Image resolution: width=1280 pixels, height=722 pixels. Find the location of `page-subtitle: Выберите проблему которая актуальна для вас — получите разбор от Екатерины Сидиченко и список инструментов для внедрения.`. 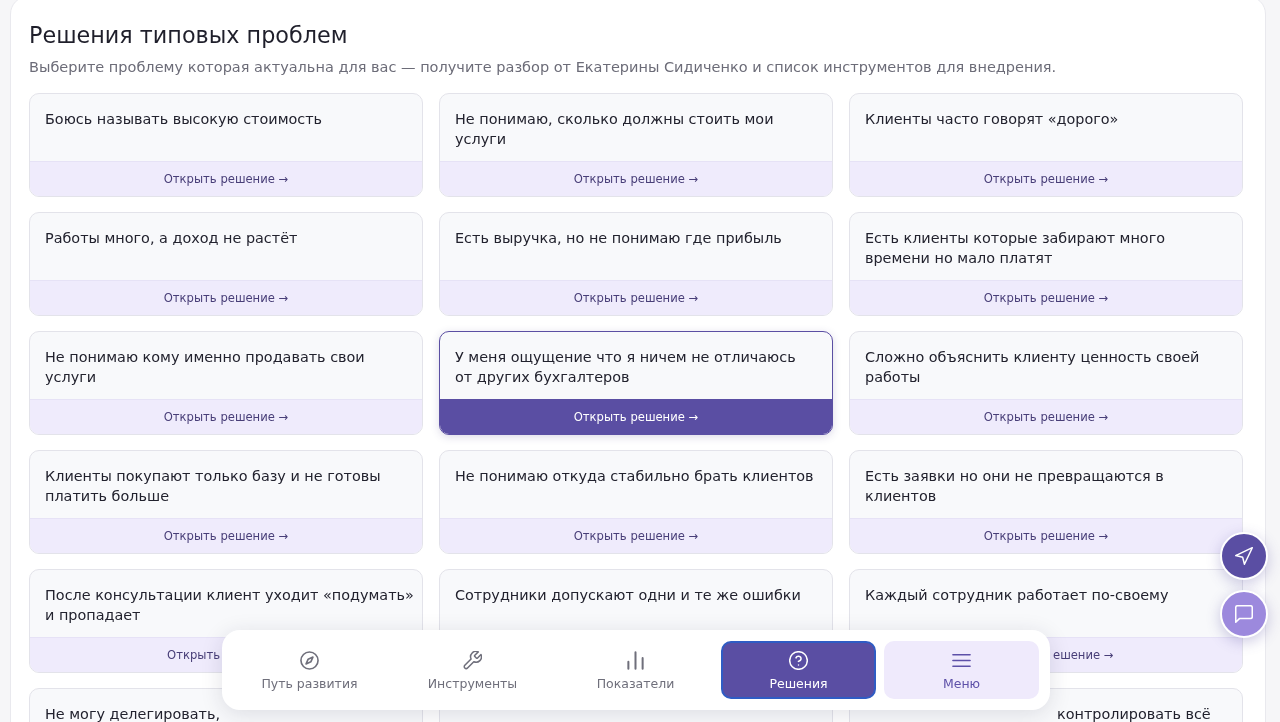

page-subtitle: Выберите проблему которая актуальна для вас — получите разбор от Екатерины Сидиченко и список инструментов для внедрения. is located at coordinates (543, 67).